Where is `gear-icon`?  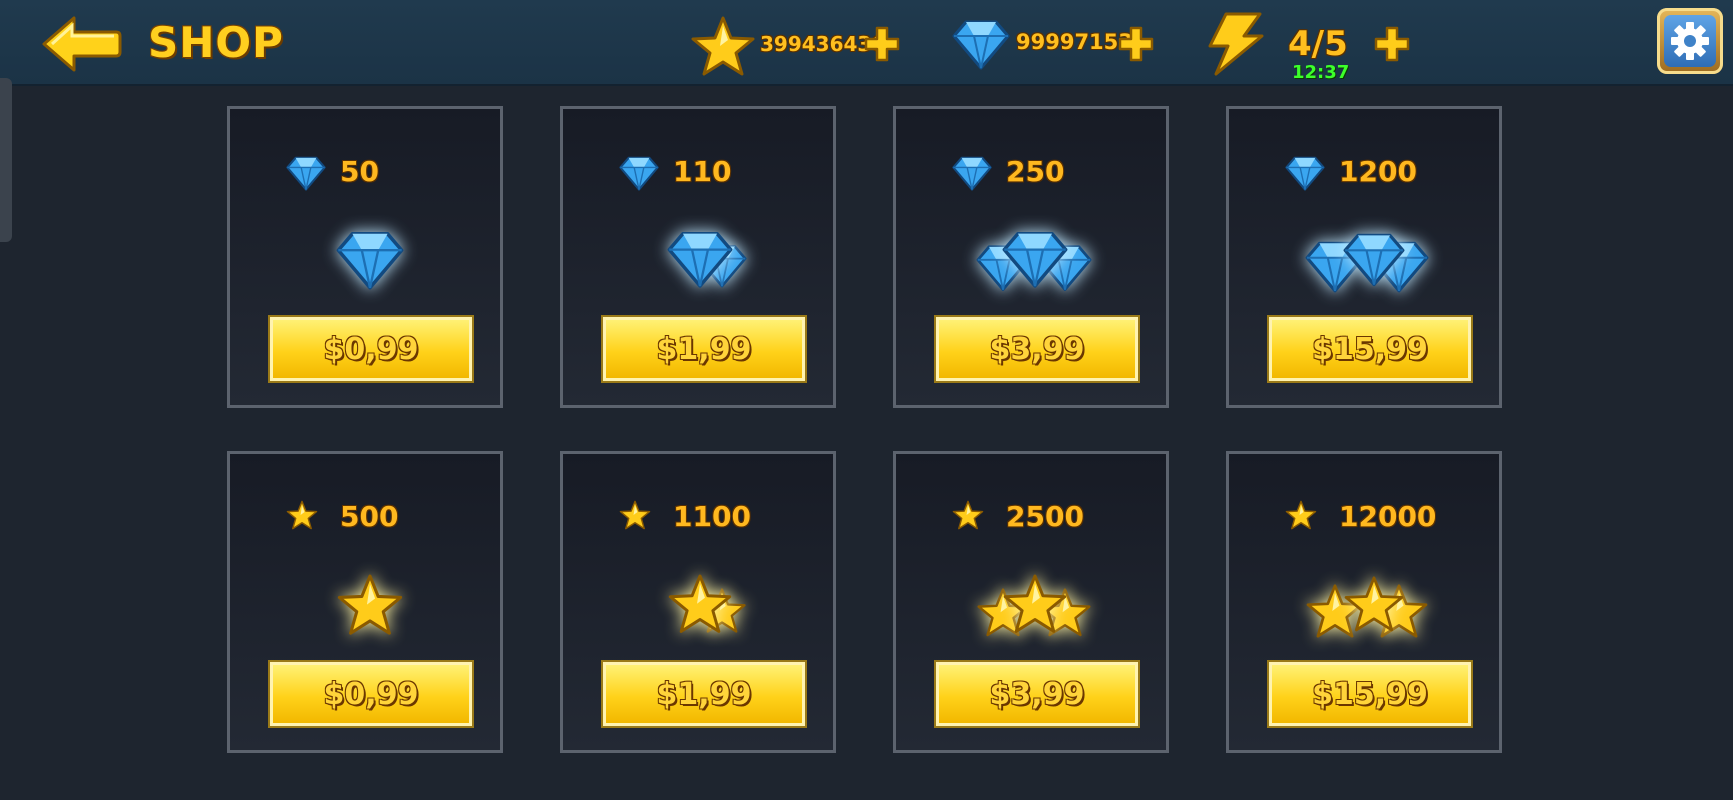
gear-icon is located at coordinates (1690, 41).